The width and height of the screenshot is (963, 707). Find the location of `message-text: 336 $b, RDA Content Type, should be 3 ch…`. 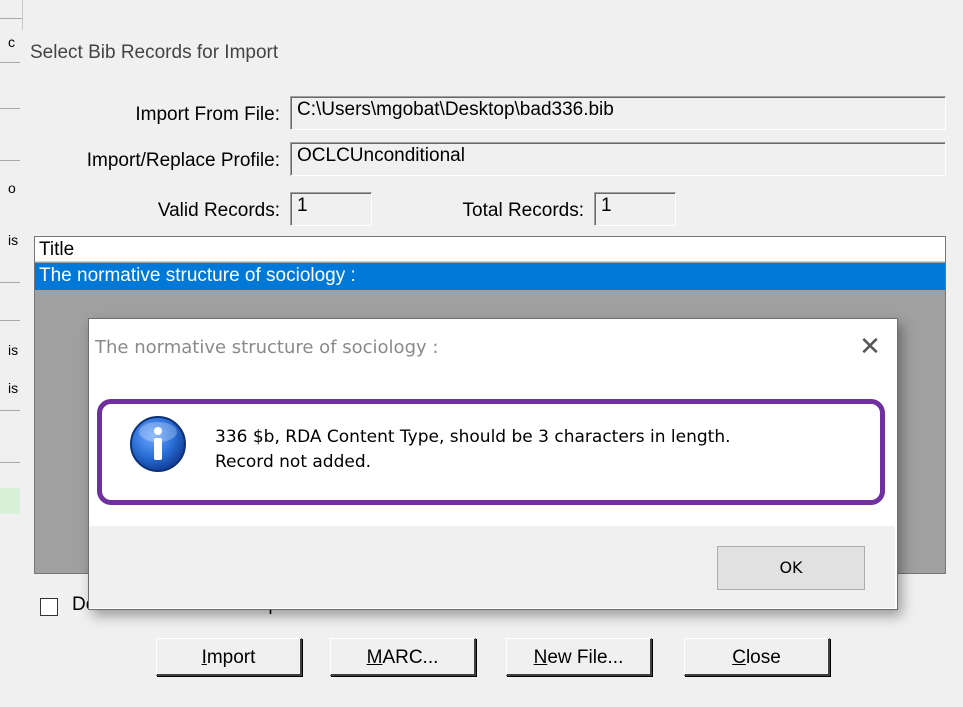

message-text: 336 $b, RDA Content Type, should be 3 ch… is located at coordinates (473, 450).